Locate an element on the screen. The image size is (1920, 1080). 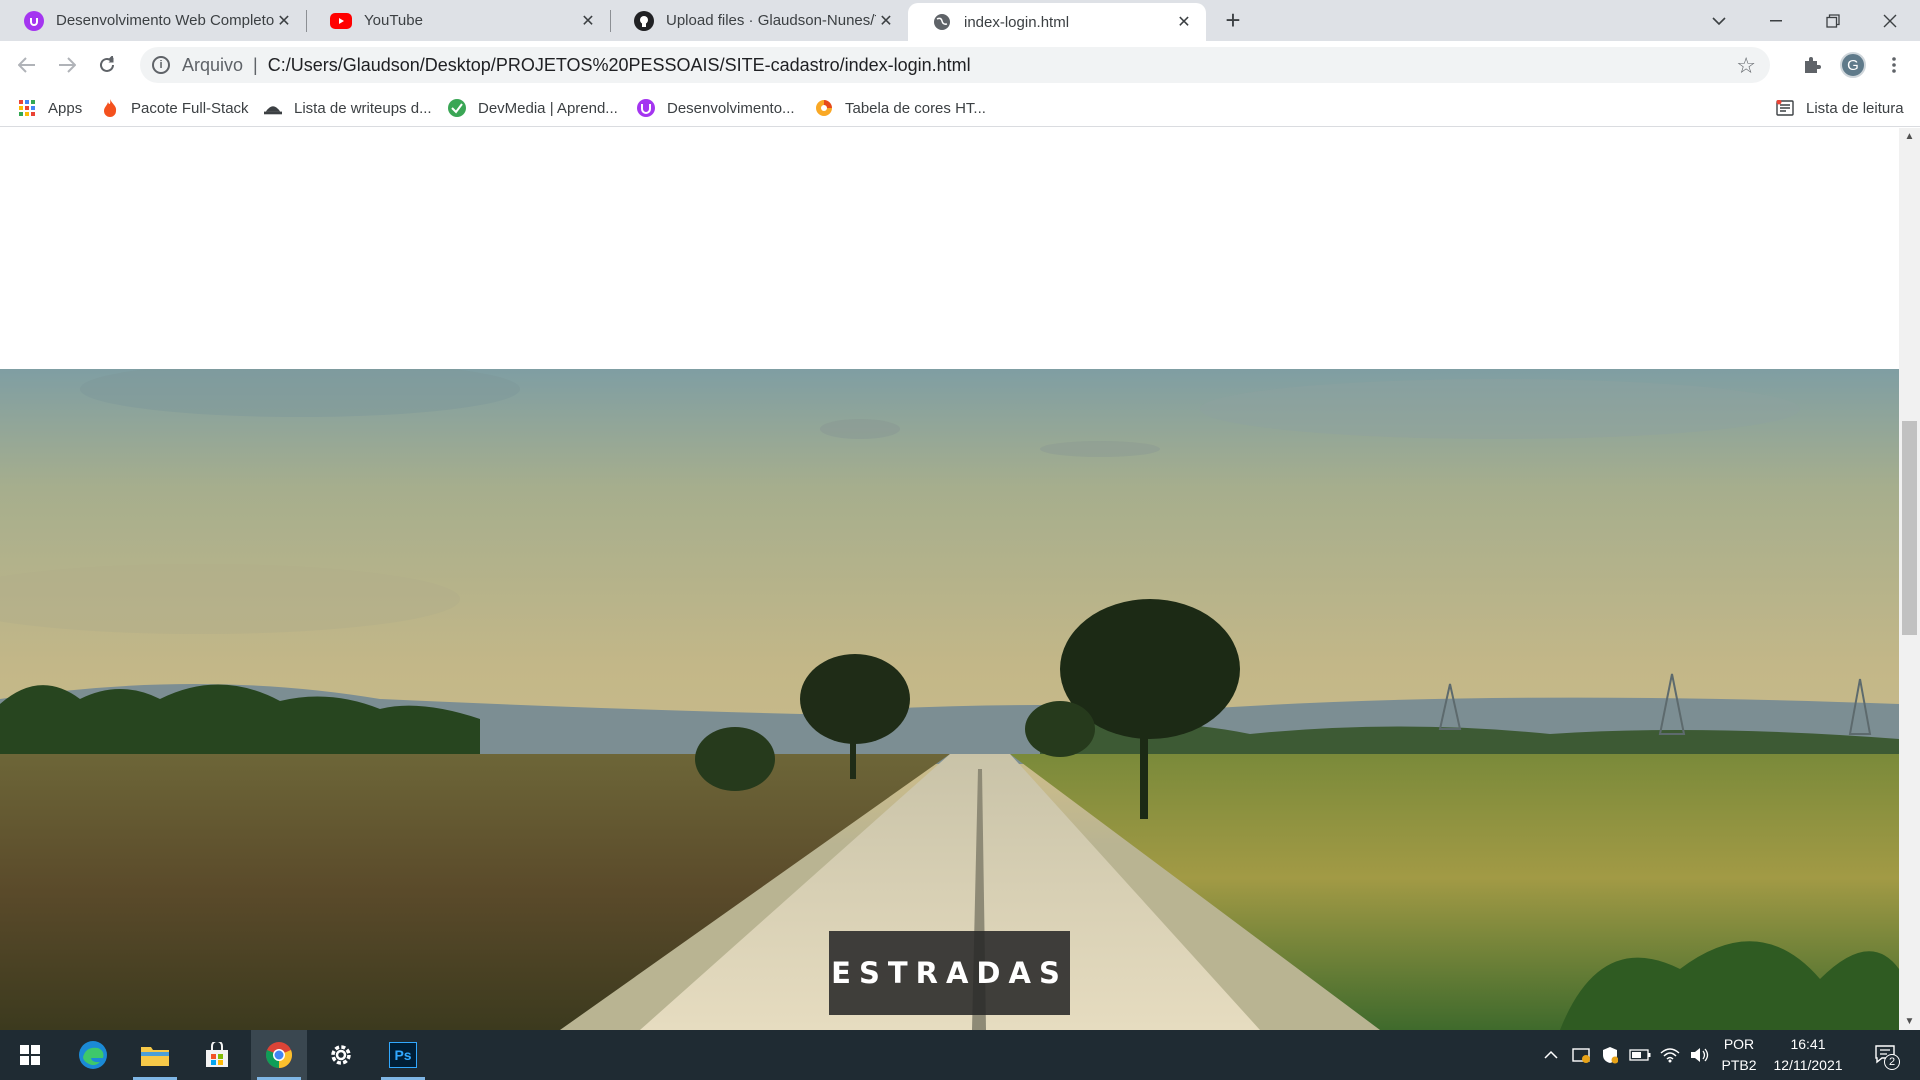
bookmark-star-icon: ☆ is located at coordinates (1746, 66).